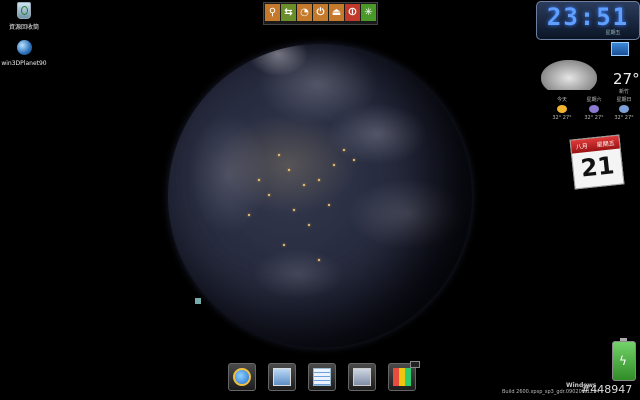  I want to click on win3dplanet-shortcut: win3DPlanet90, so click(24, 53).